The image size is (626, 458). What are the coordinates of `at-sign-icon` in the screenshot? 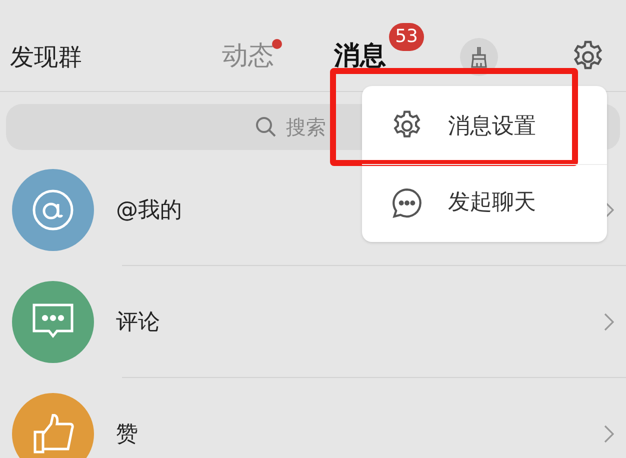 It's located at (53, 210).